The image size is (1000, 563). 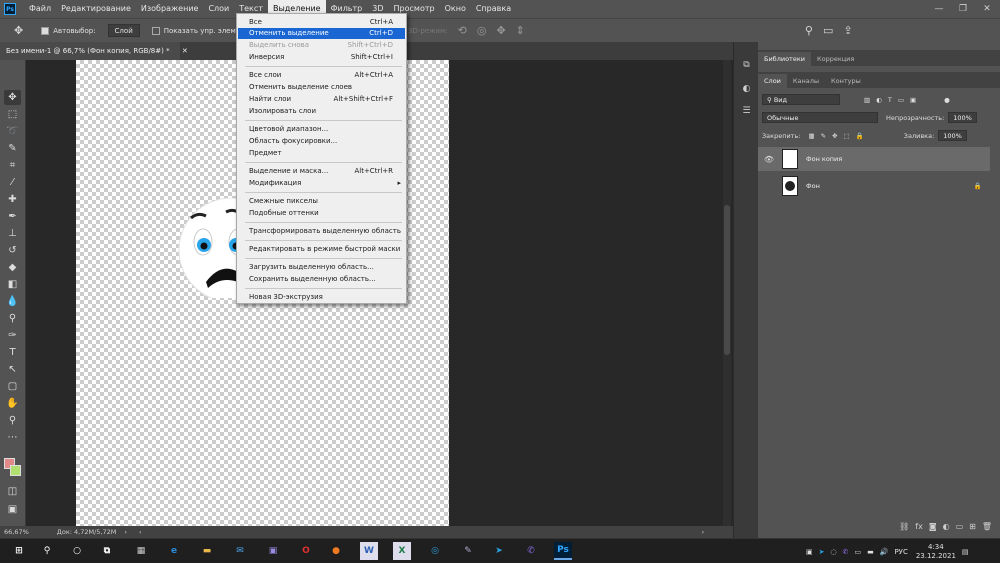 I want to click on menu-edit: Редактирование, so click(x=96, y=9).